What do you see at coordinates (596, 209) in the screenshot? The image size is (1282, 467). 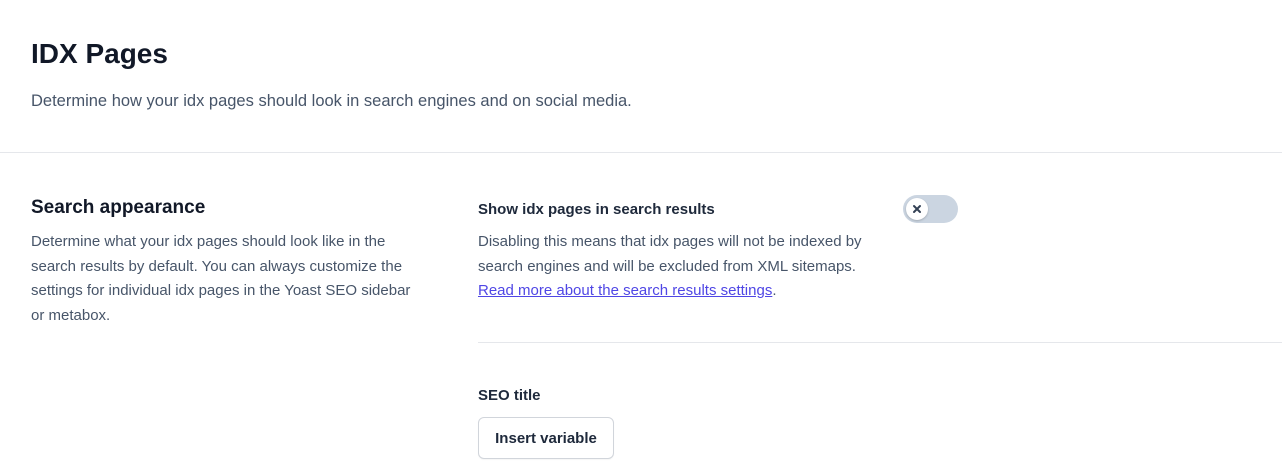 I see `show-in-search-label: Show idx pages in search results` at bounding box center [596, 209].